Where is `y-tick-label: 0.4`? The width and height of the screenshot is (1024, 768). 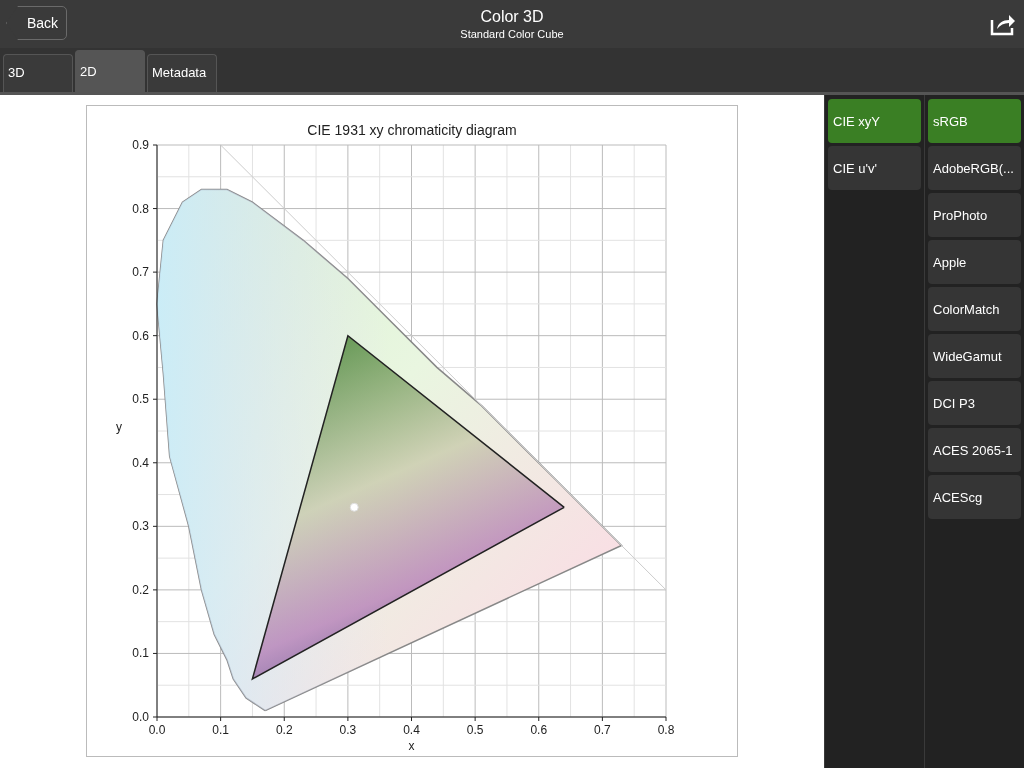 y-tick-label: 0.4 is located at coordinates (140, 462).